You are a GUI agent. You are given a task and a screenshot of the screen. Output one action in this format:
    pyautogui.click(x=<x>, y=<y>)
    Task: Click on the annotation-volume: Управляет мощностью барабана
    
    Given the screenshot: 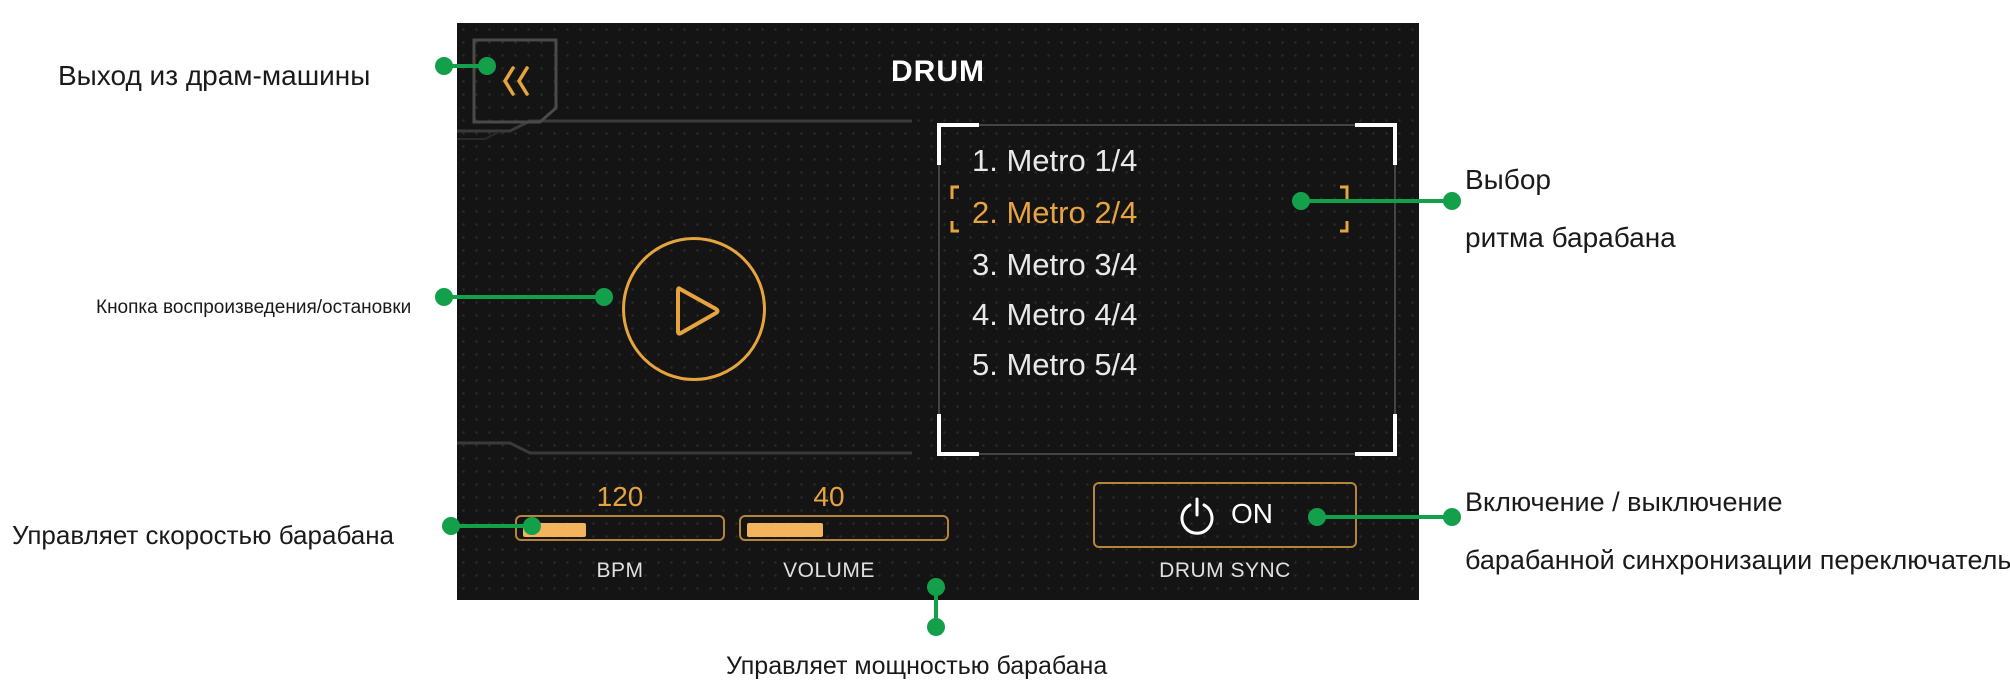 What is the action you would take?
    pyautogui.click(x=917, y=666)
    